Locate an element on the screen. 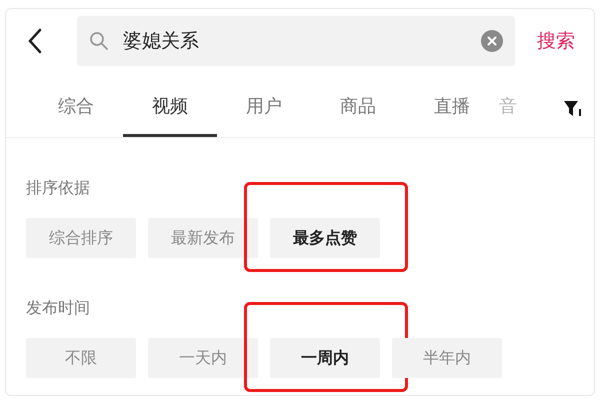 This screenshot has width=600, height=400. filter-chip: 一周内 is located at coordinates (325, 358).